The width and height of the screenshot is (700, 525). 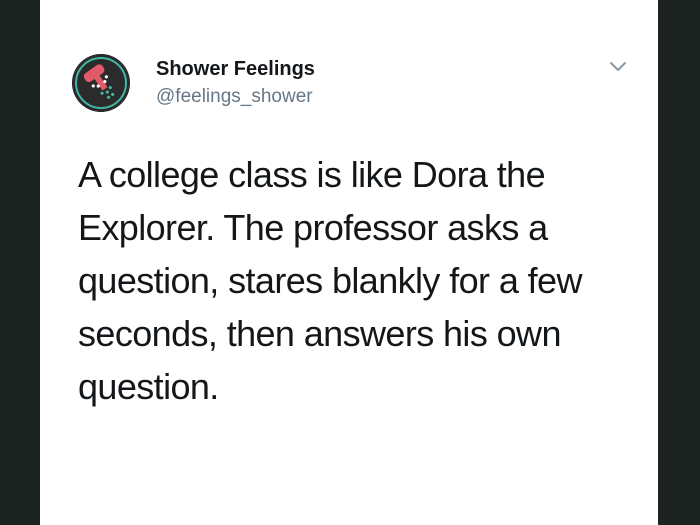 I want to click on tweet-menu-button, so click(x=618, y=67).